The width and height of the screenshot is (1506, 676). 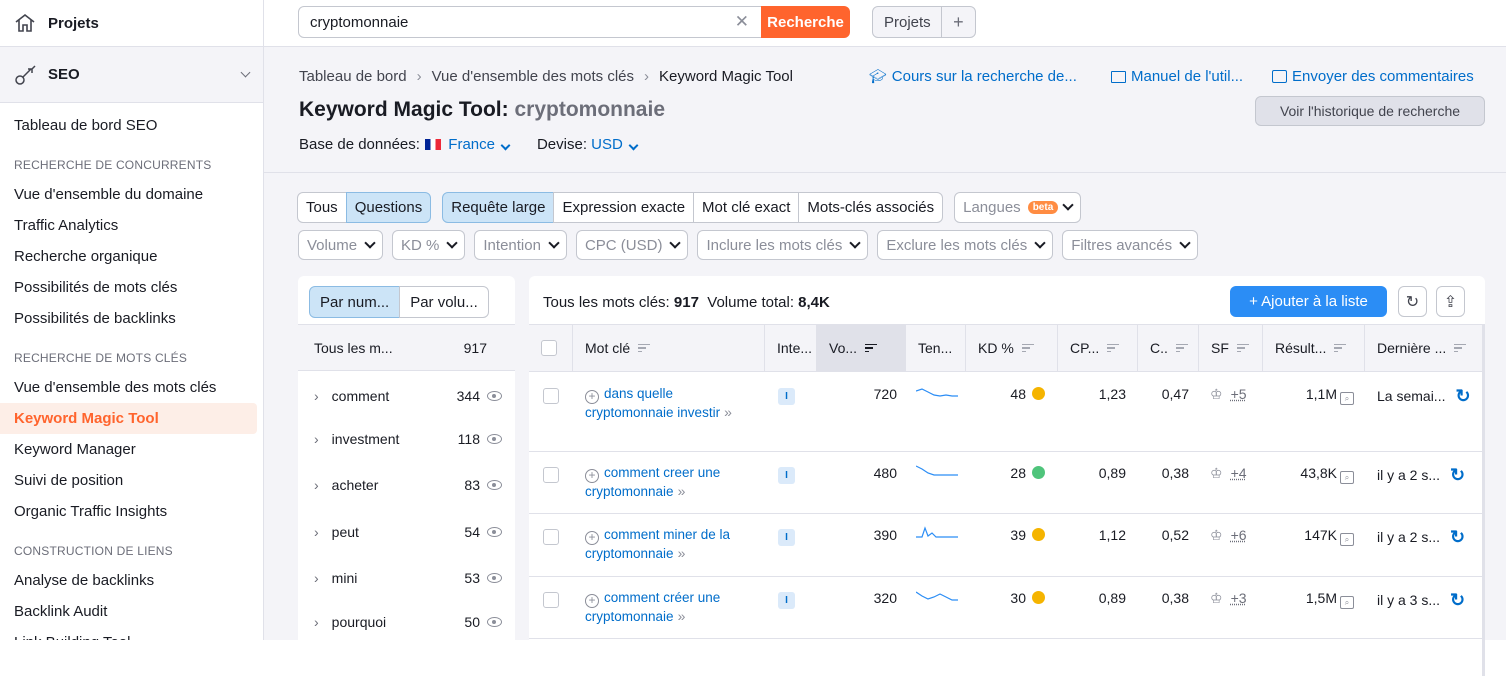 What do you see at coordinates (1239, 394) in the screenshot?
I see `serp-features-more: +5` at bounding box center [1239, 394].